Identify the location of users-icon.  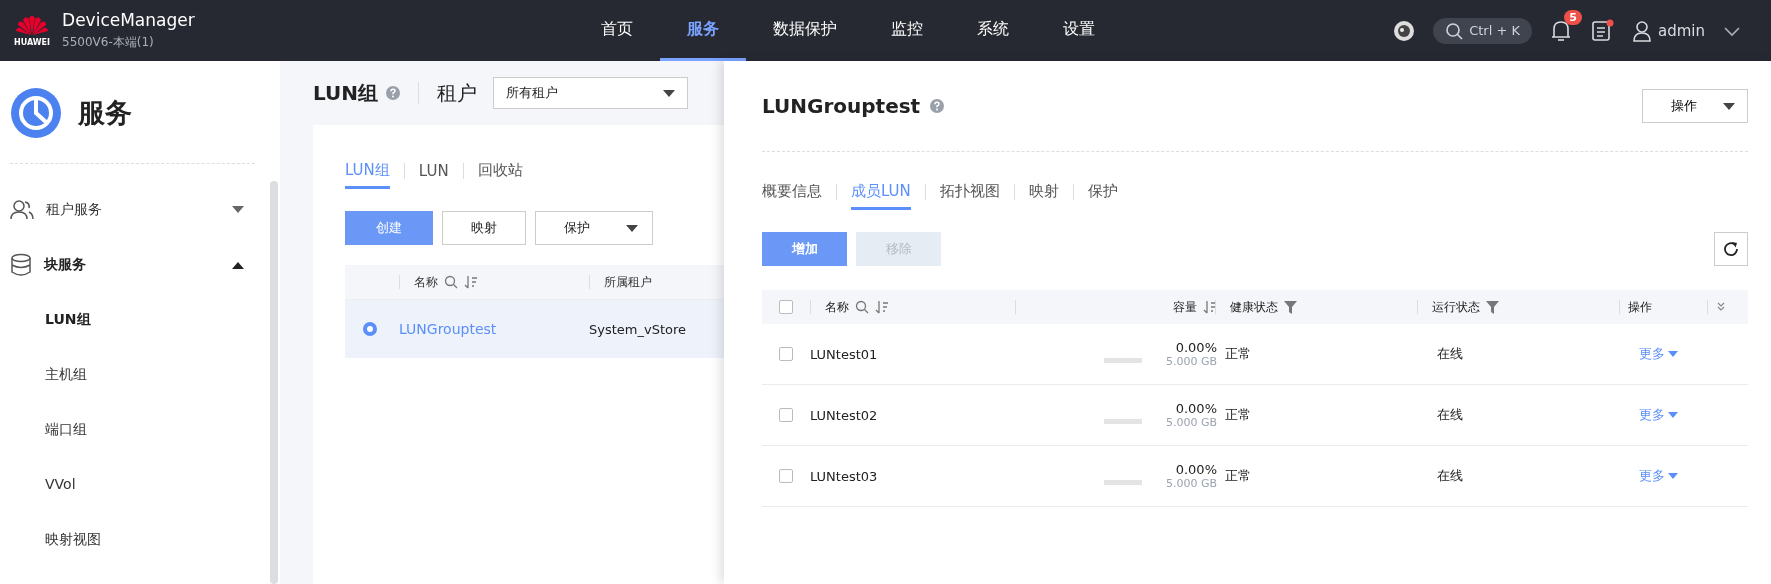
(22, 209).